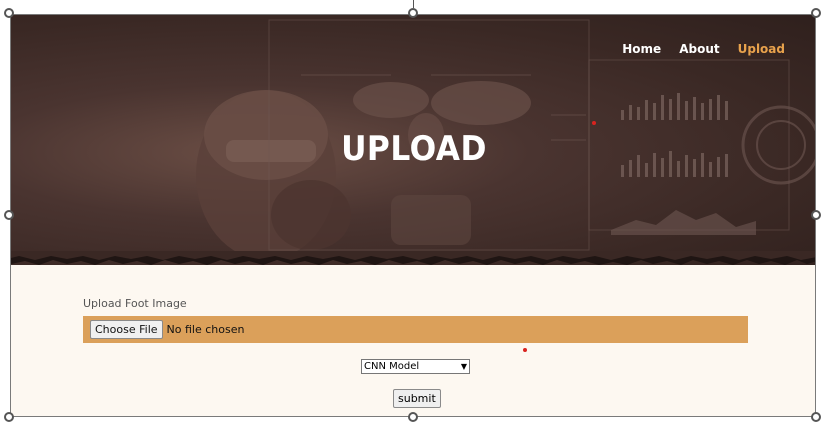  I want to click on file-input-bar: Choose File No file chosen, so click(415, 329).